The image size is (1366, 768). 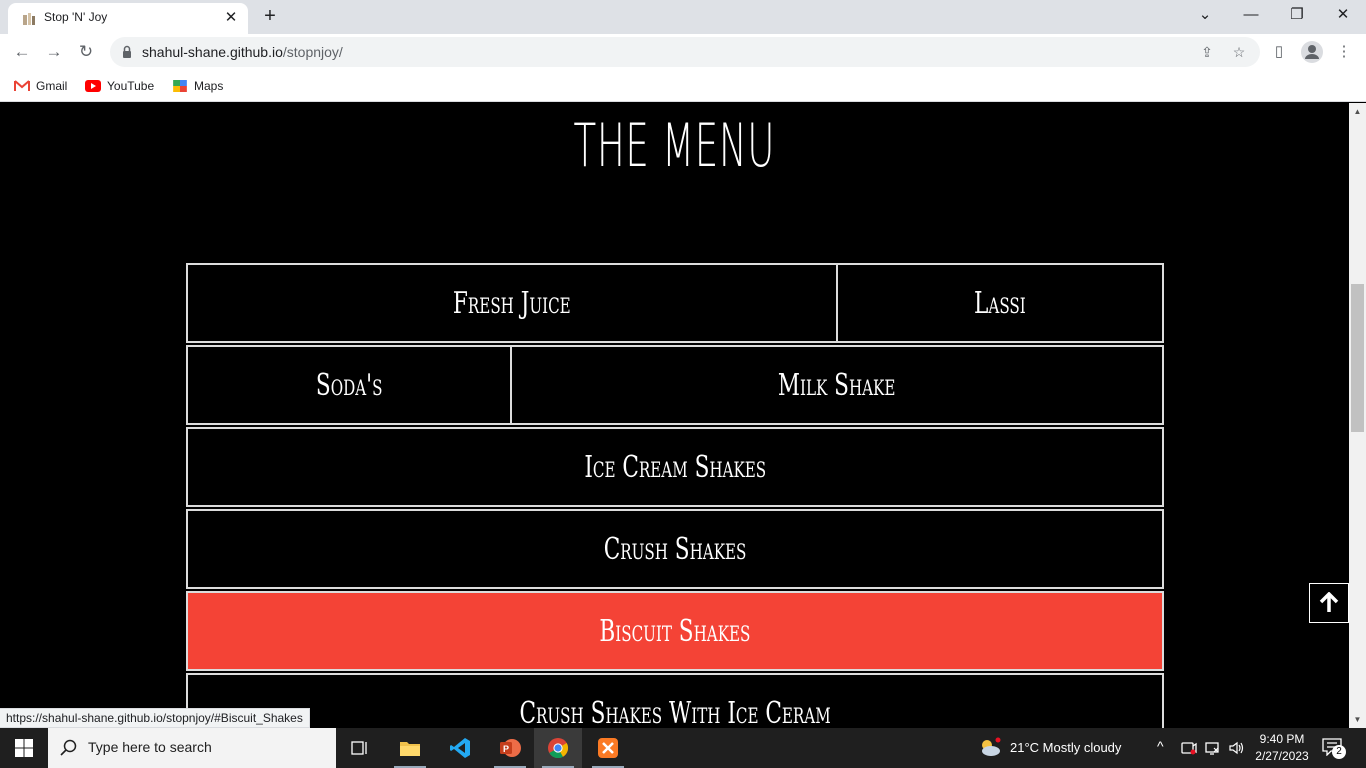 What do you see at coordinates (180, 85) in the screenshot?
I see `maps-icon` at bounding box center [180, 85].